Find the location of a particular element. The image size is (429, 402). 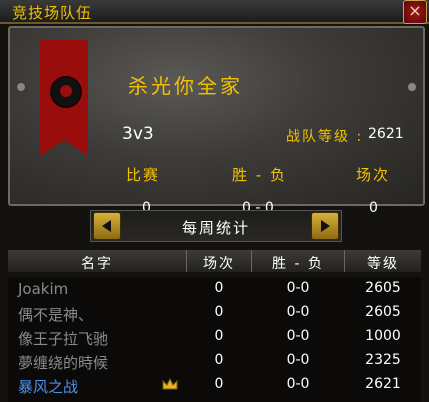

roster-row: 暴风之战 0 0-0 2621 is located at coordinates (214, 384).